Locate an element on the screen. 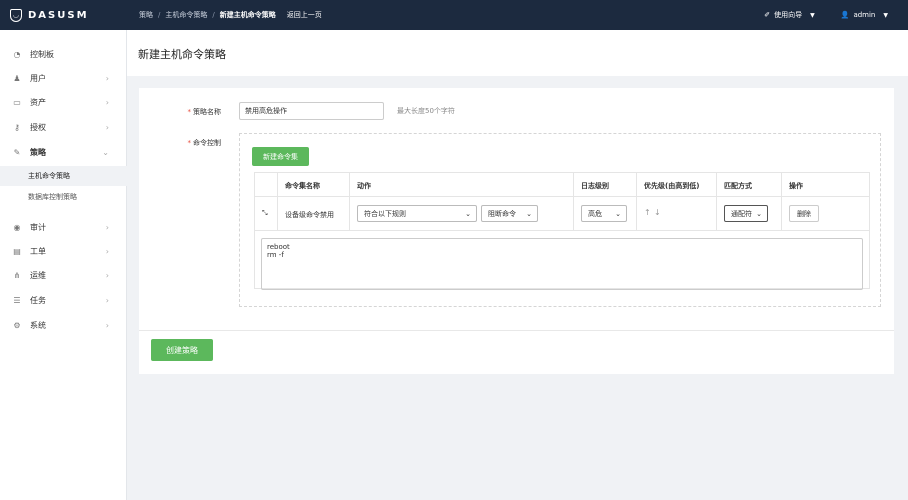 The image size is (908, 500). breadcrumb-current: 新建主机命令策略 is located at coordinates (247, 15).